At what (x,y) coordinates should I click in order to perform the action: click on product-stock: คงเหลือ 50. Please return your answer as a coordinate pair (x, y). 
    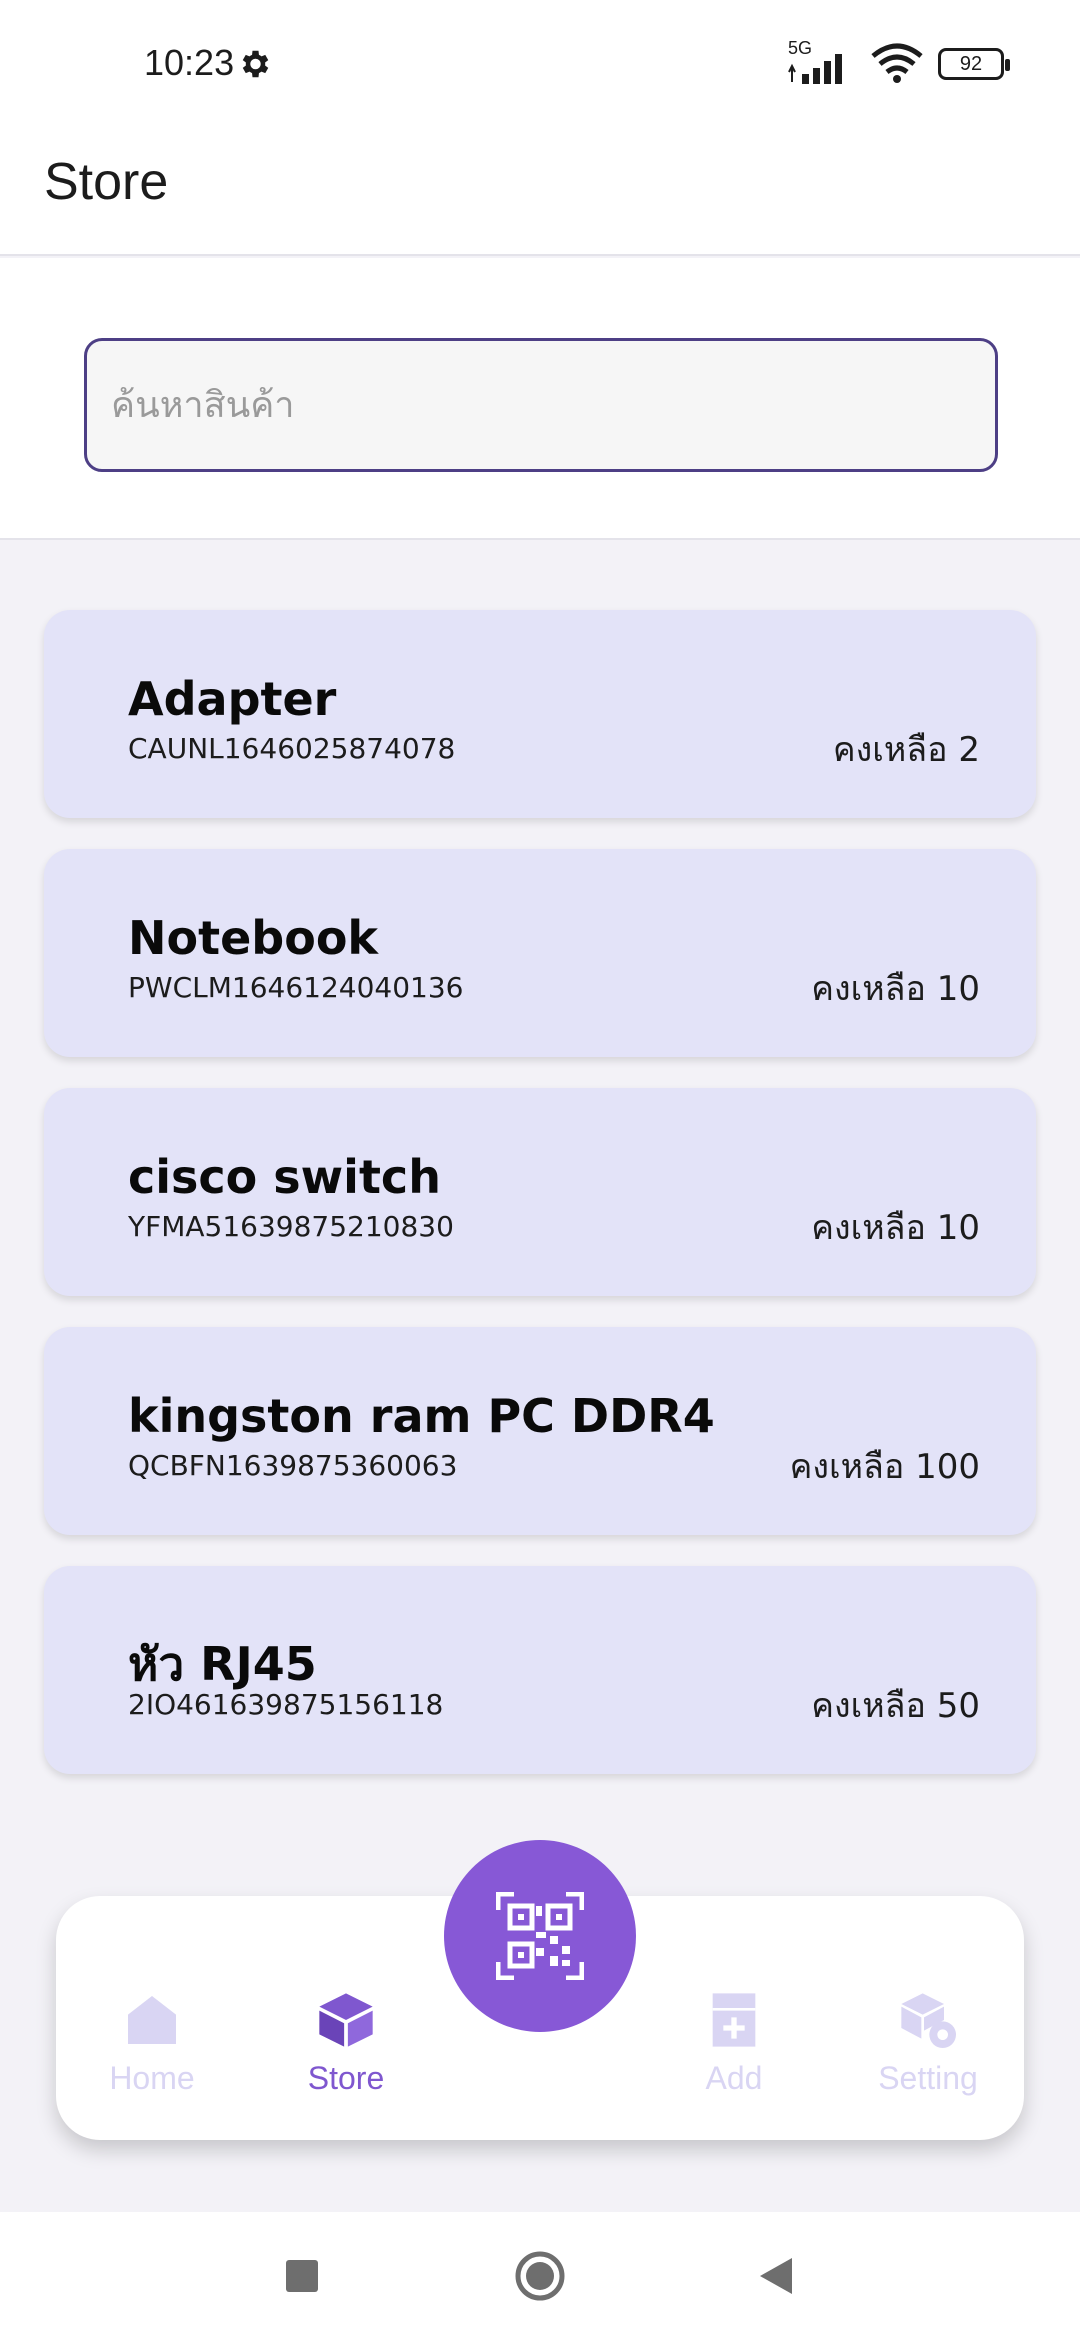
    Looking at the image, I should click on (895, 1706).